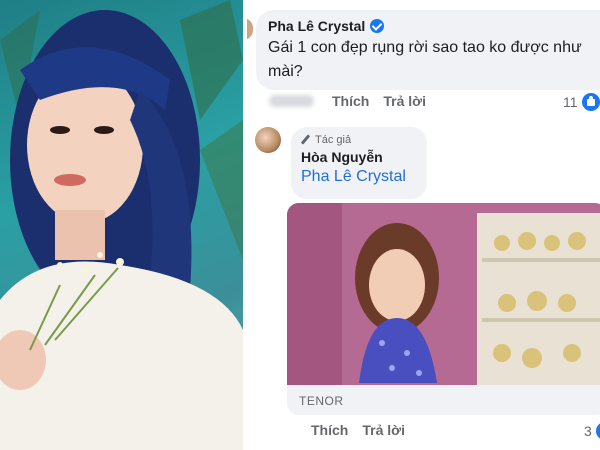 The height and width of the screenshot is (450, 600). Describe the element at coordinates (383, 430) in the screenshot. I see `reply-reply-button: Trả lời` at that location.